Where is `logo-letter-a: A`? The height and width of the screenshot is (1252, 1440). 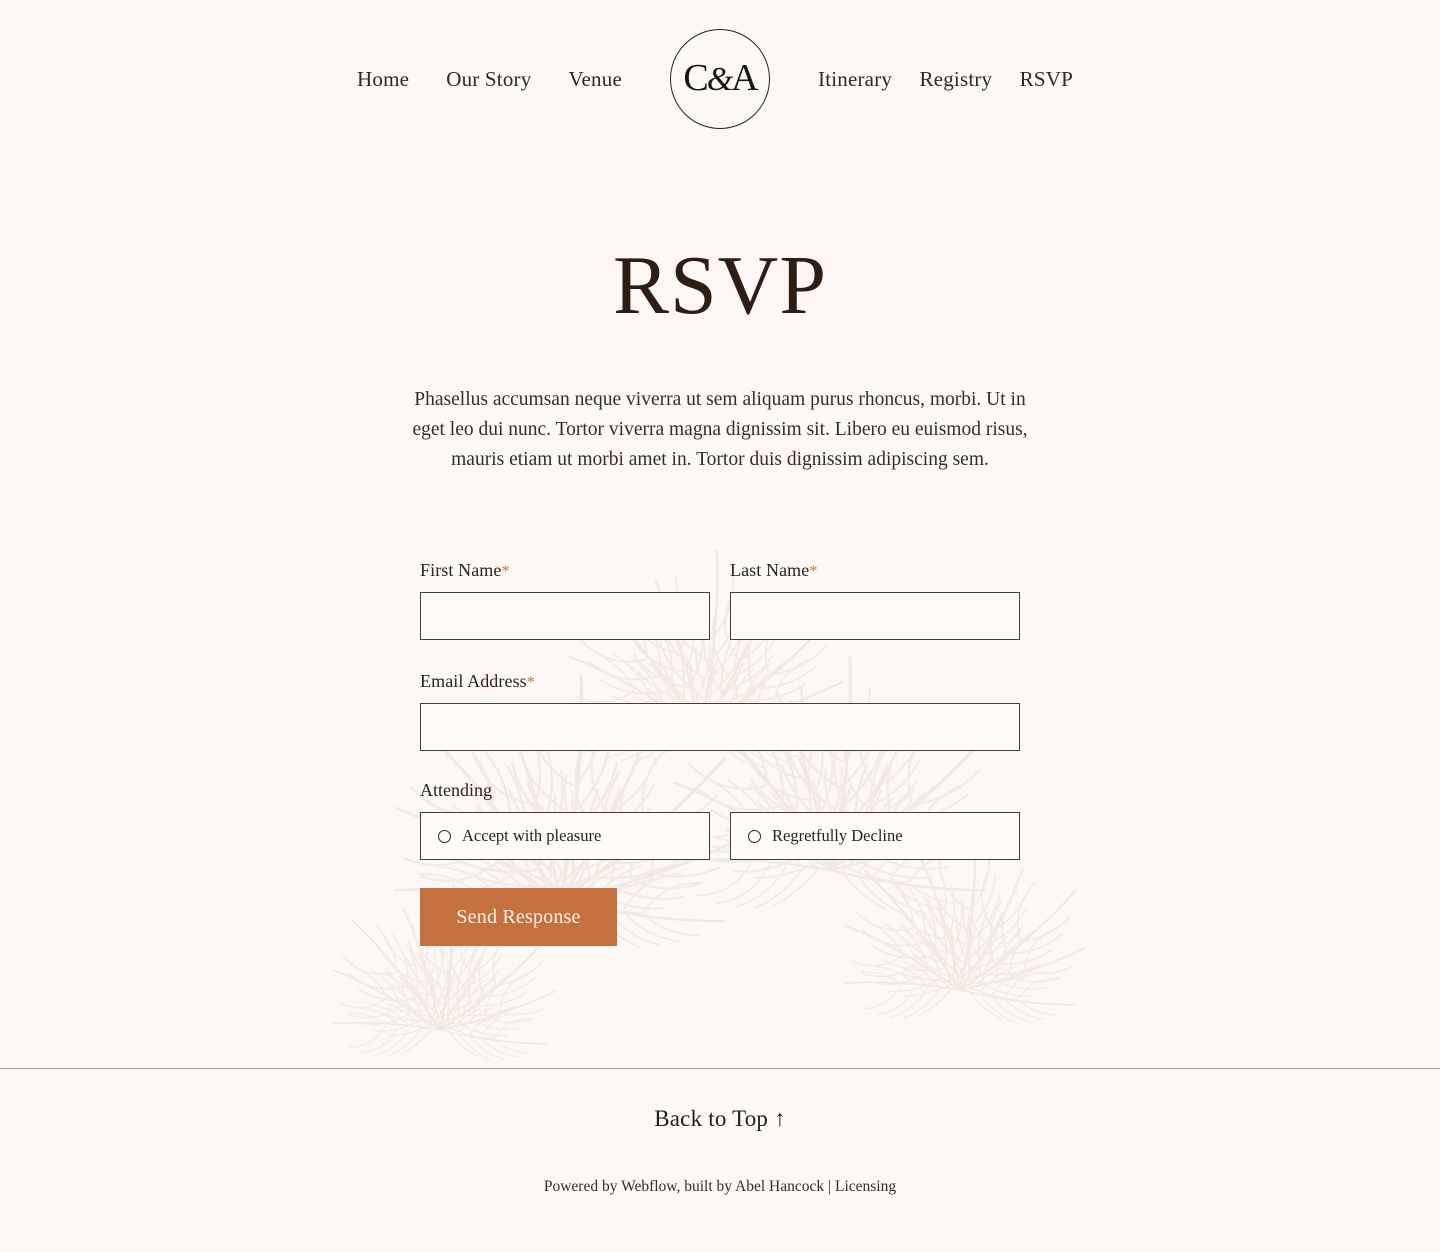 logo-letter-a: A is located at coordinates (744, 77).